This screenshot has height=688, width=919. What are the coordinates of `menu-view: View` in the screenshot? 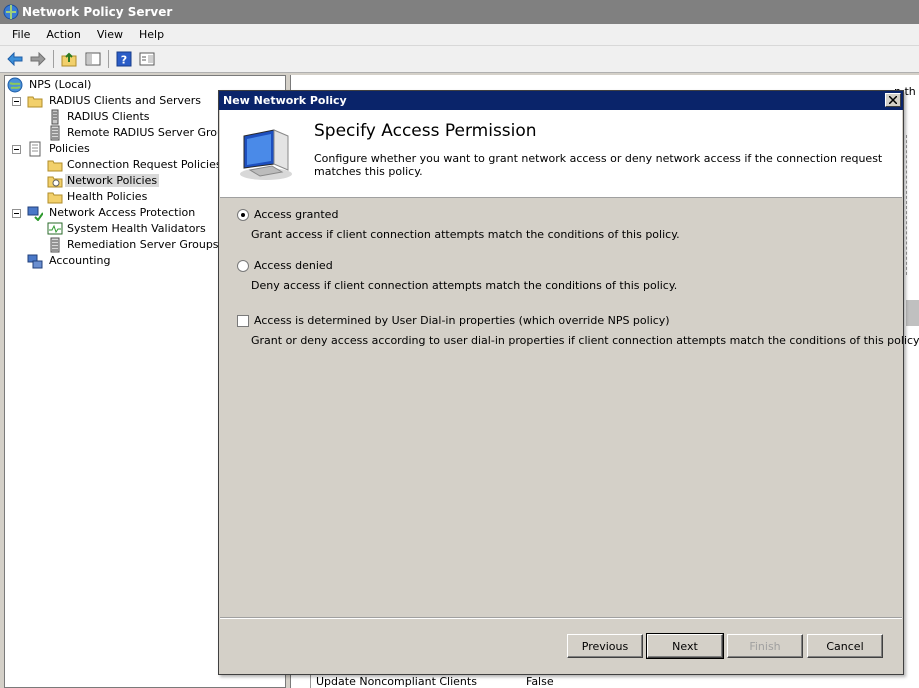 It's located at (110, 35).